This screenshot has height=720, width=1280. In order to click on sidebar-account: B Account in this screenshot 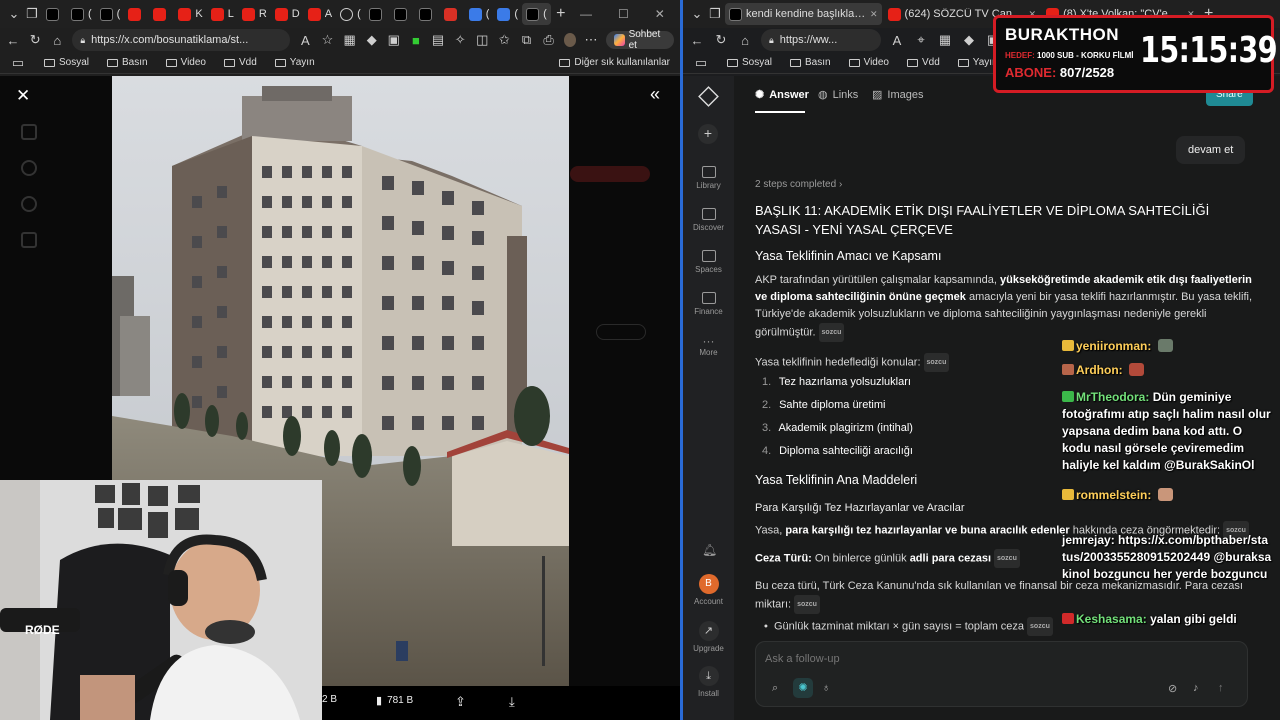, I will do `click(708, 590)`.